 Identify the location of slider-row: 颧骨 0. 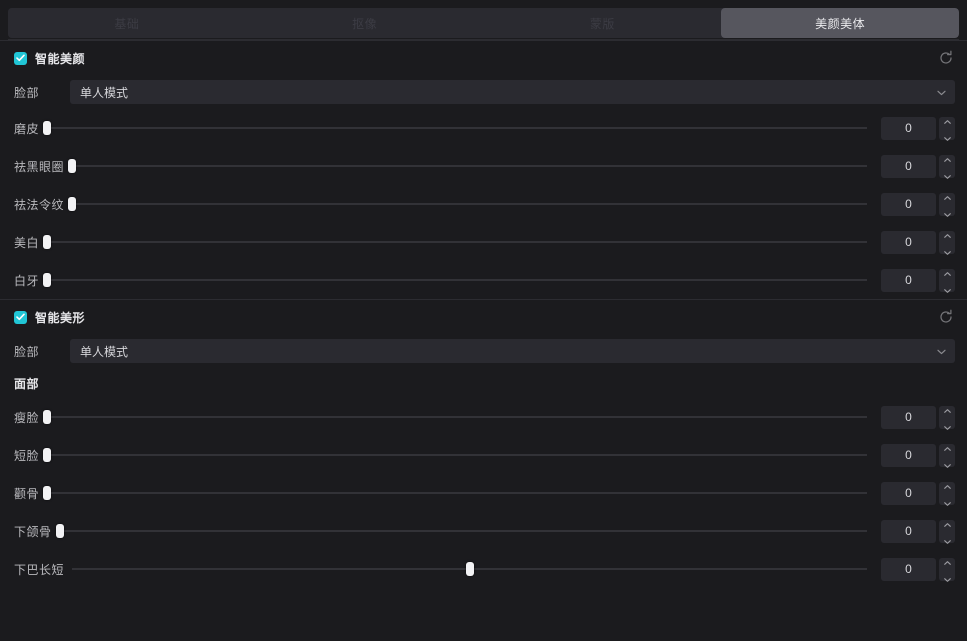
(483, 493).